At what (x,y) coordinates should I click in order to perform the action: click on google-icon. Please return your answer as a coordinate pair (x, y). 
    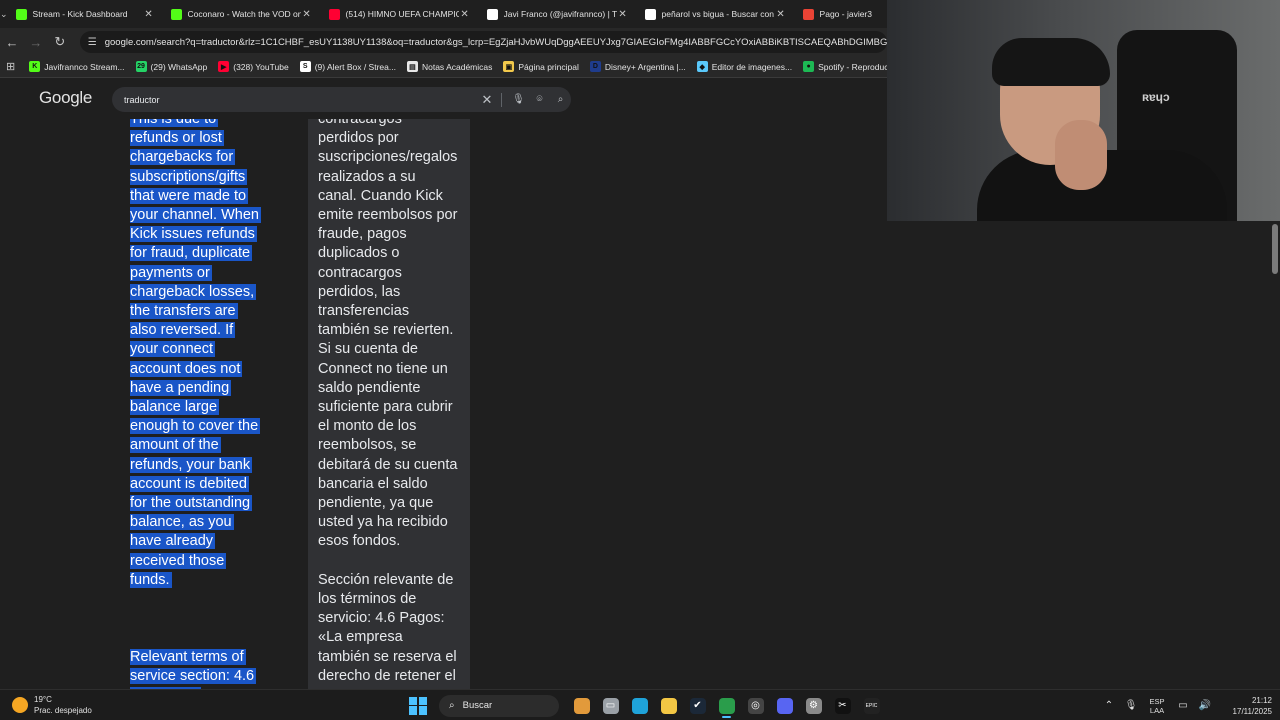
    Looking at the image, I should click on (650, 14).